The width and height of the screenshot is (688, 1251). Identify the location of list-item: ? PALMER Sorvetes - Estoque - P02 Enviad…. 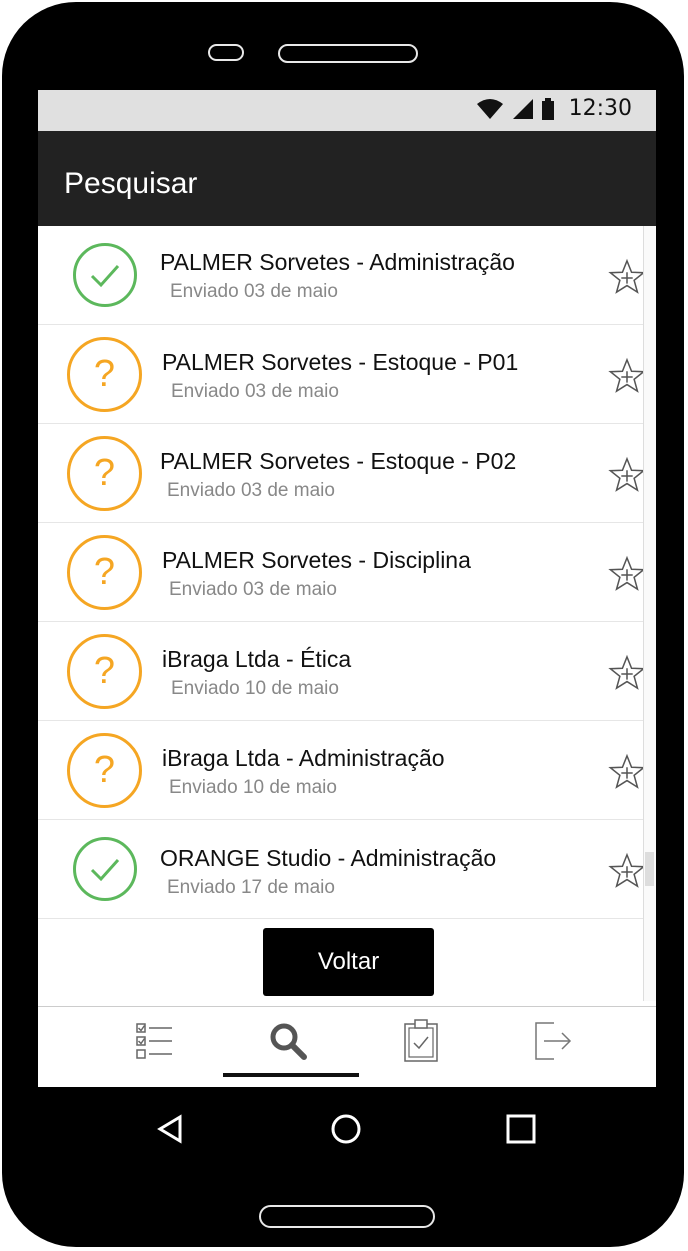
(342, 473).